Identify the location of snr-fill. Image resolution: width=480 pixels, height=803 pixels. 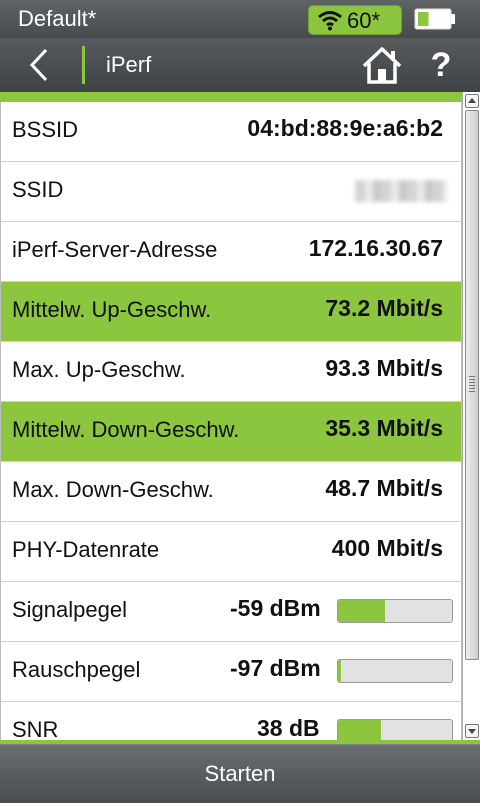
(360, 730).